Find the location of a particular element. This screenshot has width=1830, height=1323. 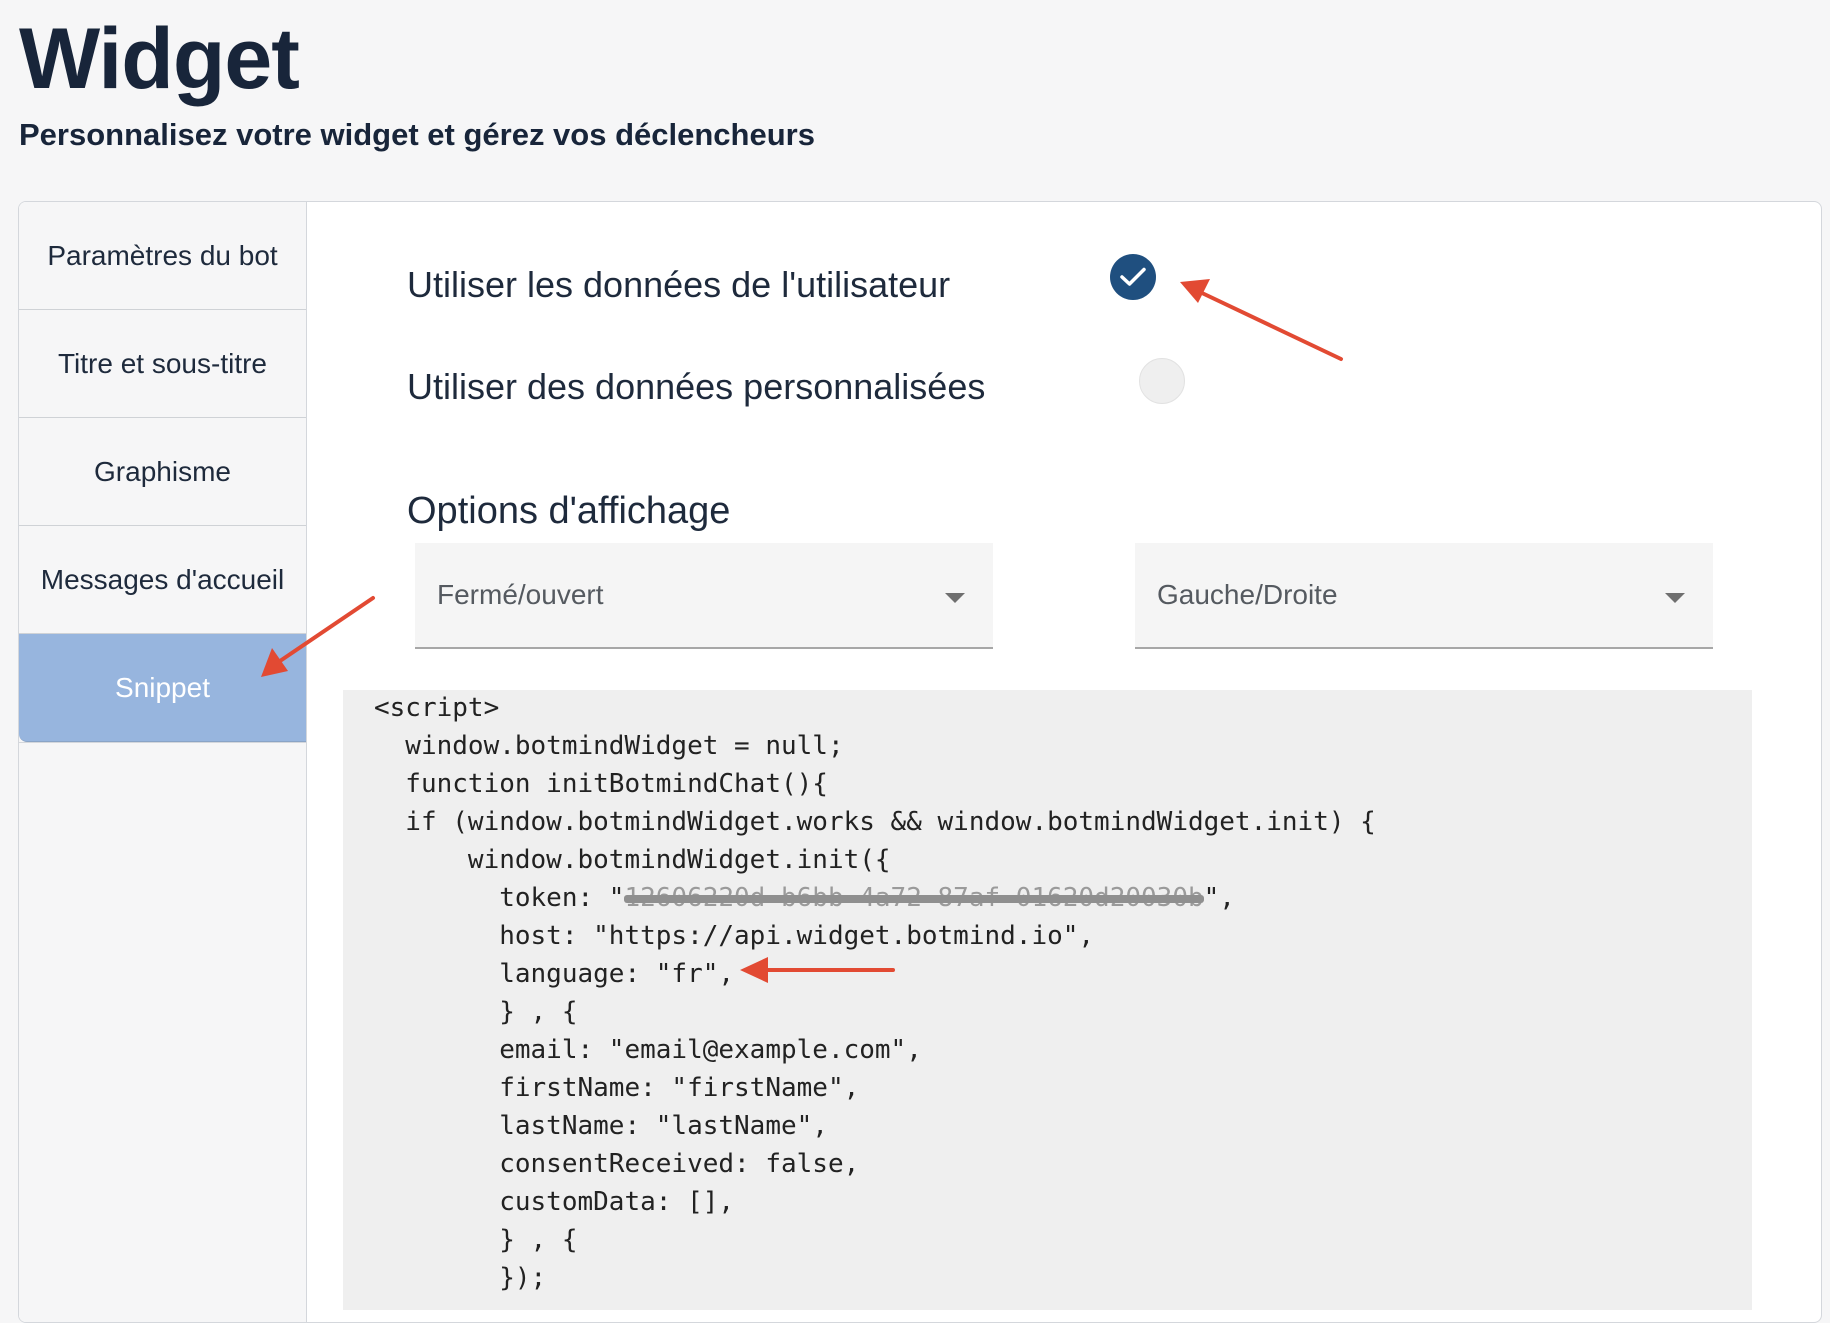

code-token-suffix: ", is located at coordinates (1219, 898).